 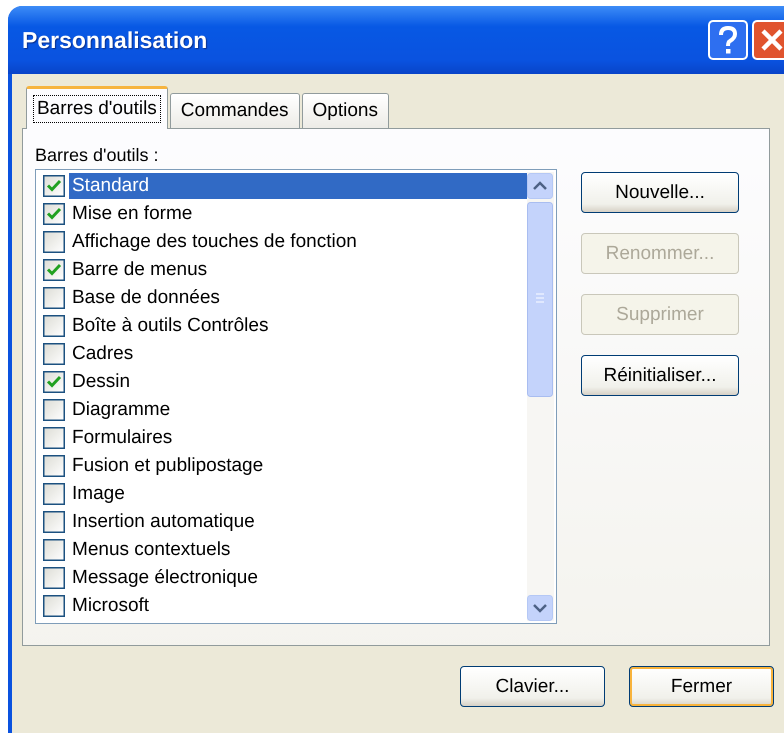 What do you see at coordinates (540, 186) in the screenshot?
I see `scroll-up-button` at bounding box center [540, 186].